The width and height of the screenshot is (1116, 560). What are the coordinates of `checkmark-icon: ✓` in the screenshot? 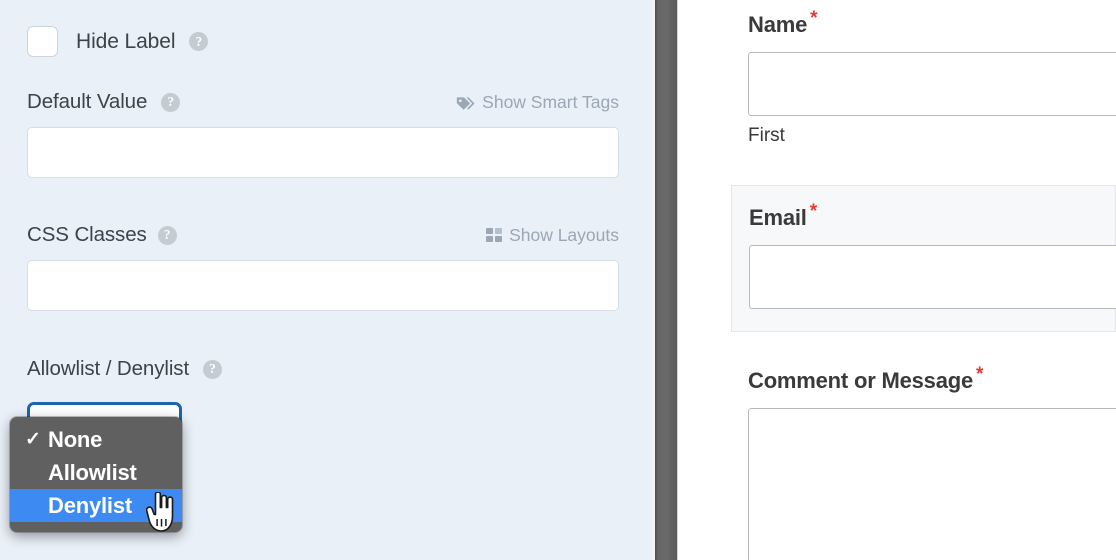 It's located at (33, 439).